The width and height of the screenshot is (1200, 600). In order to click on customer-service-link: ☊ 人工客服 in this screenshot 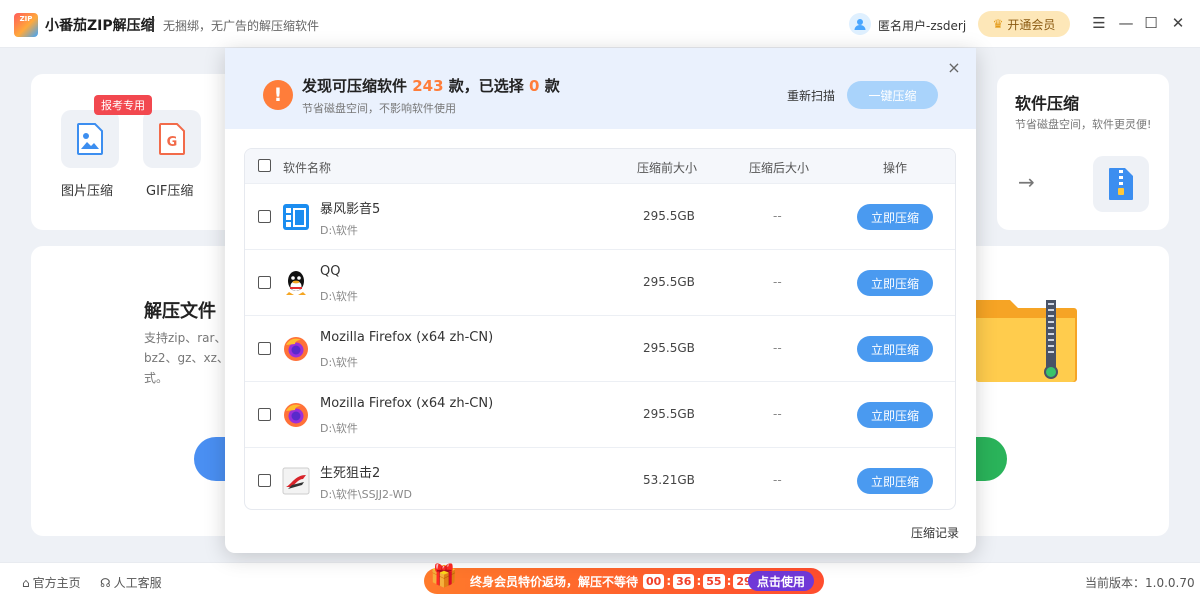, I will do `click(131, 582)`.